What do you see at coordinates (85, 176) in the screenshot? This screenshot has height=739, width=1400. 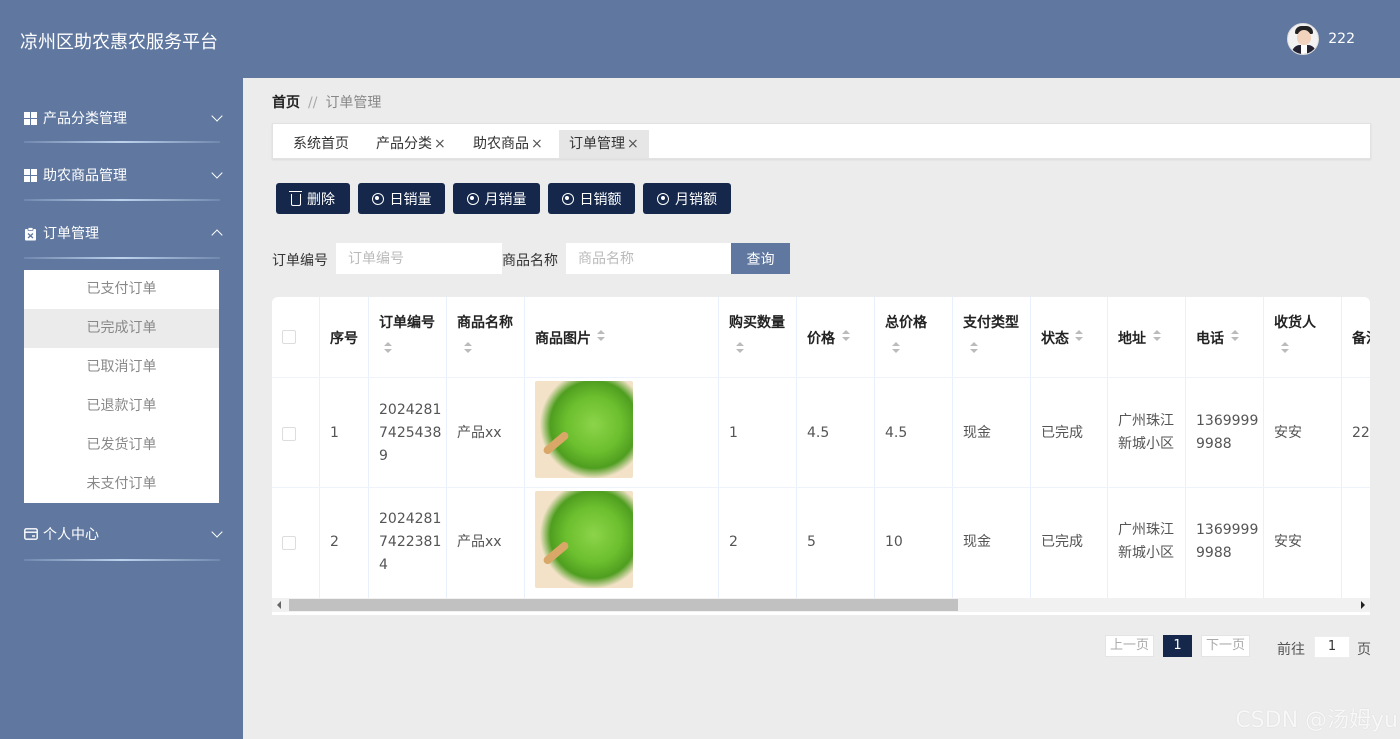 I see `menu-label: 助农商品管理` at bounding box center [85, 176].